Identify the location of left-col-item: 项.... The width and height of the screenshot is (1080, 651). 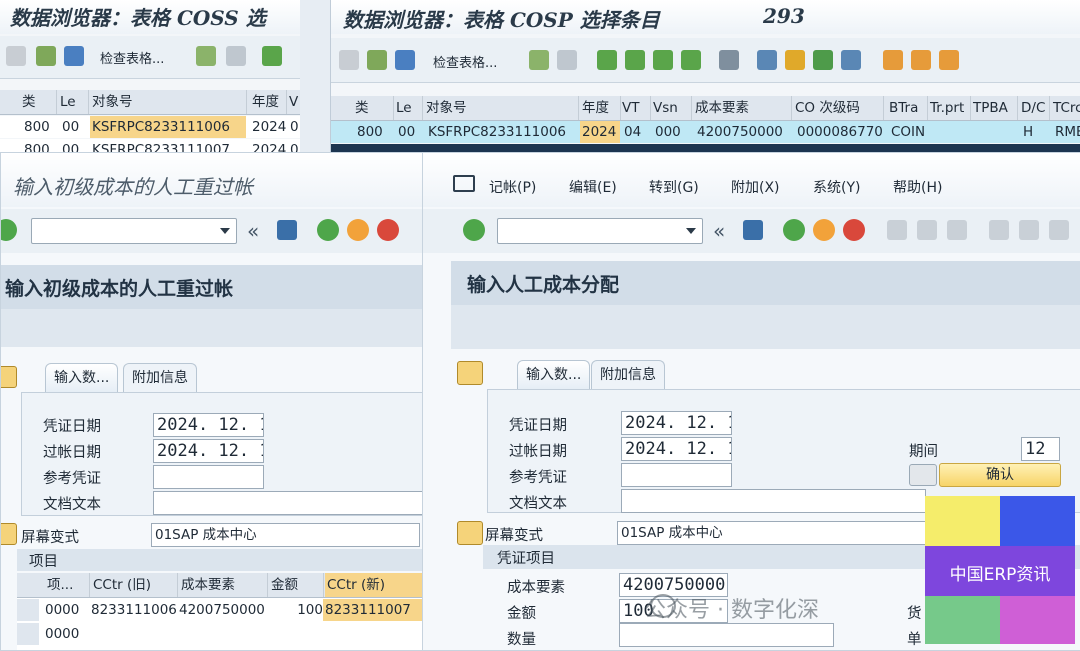
(67, 585).